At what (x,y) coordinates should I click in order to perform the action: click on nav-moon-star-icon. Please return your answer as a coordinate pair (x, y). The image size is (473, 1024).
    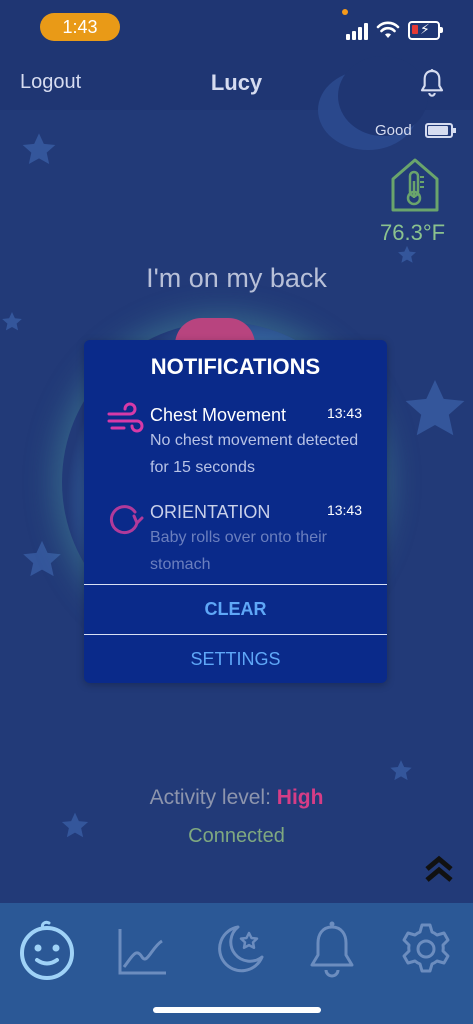
    Looking at the image, I should click on (240, 949).